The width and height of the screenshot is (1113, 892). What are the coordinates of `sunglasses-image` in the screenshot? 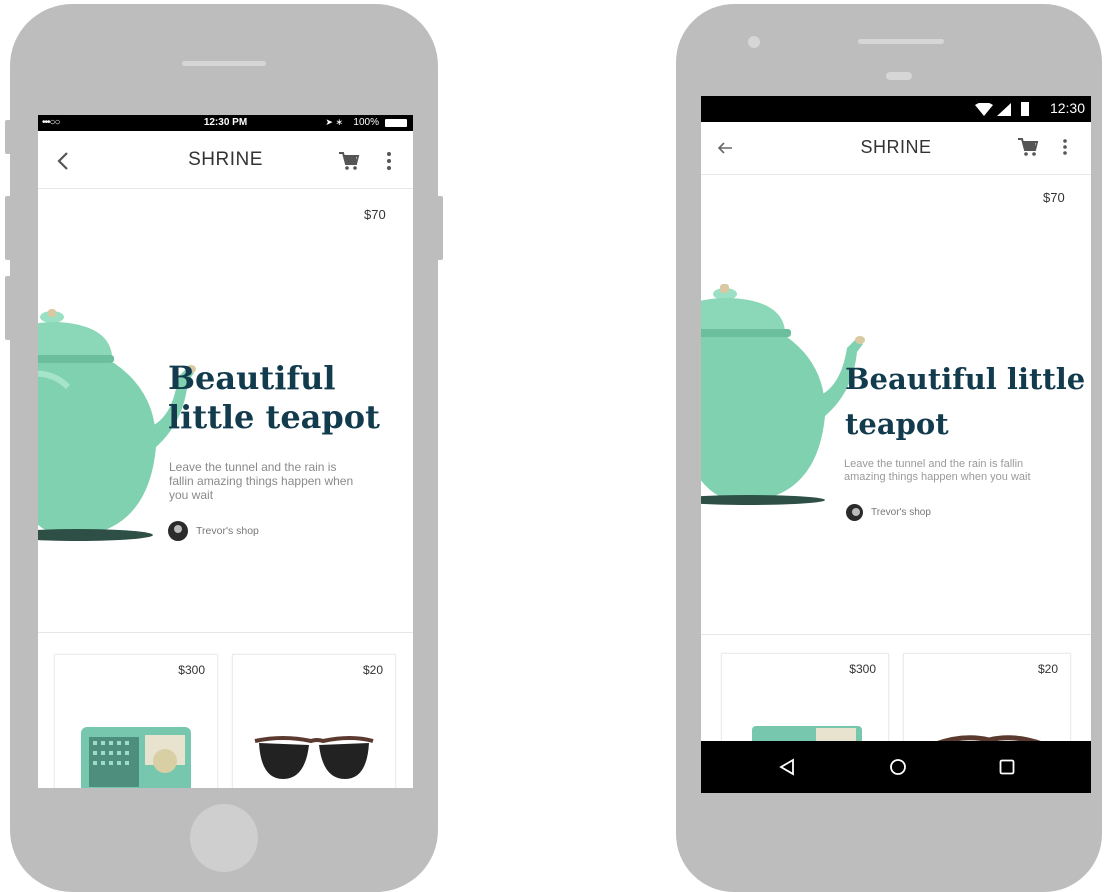 It's located at (314, 757).